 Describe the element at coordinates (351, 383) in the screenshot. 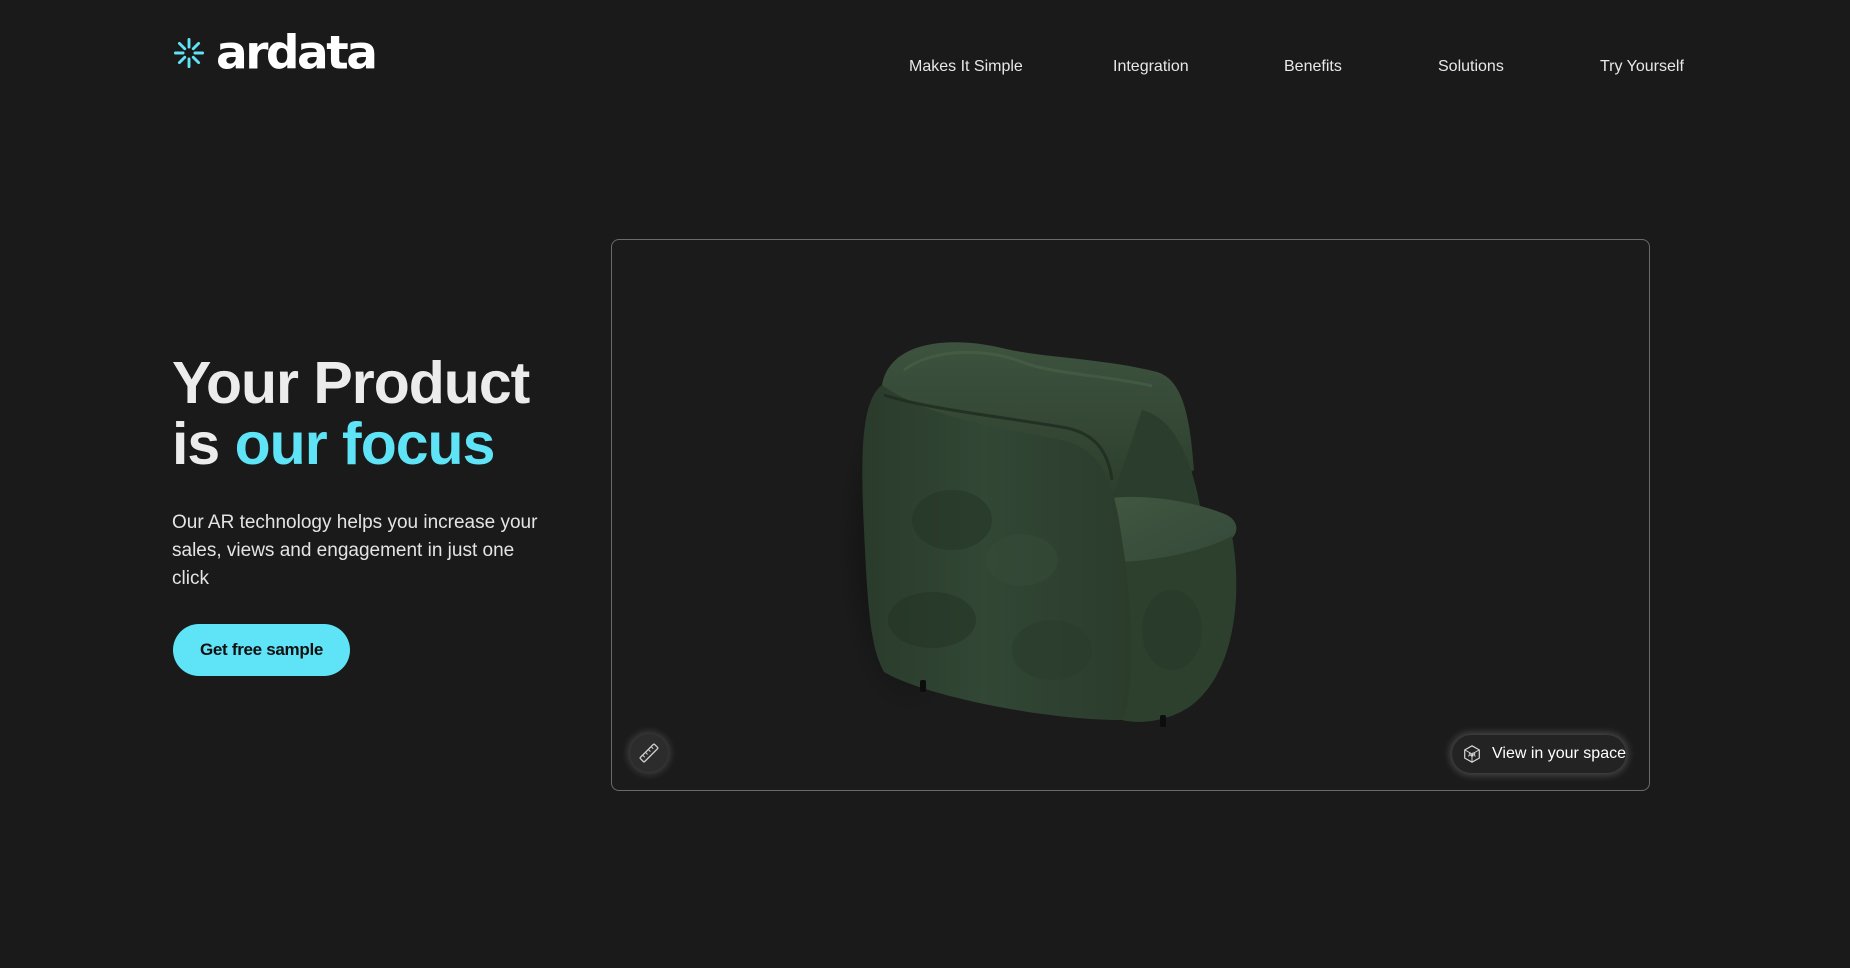

I see `hero-title-line1: Your Product` at that location.